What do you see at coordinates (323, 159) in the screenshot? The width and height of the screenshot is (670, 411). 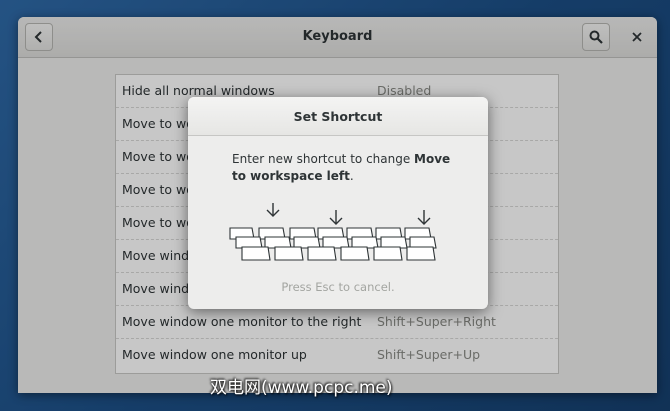 I see `message-prefix: Enter new shortcut to change` at bounding box center [323, 159].